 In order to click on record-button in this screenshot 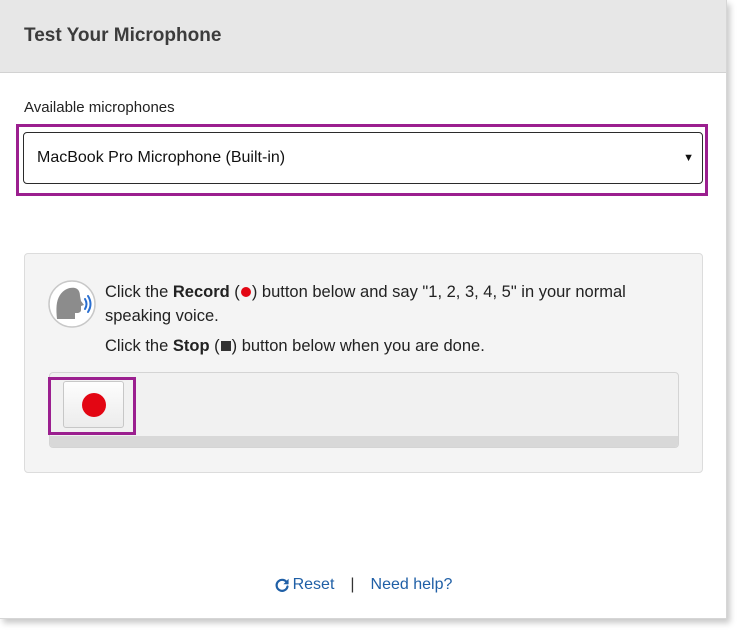, I will do `click(93, 404)`.